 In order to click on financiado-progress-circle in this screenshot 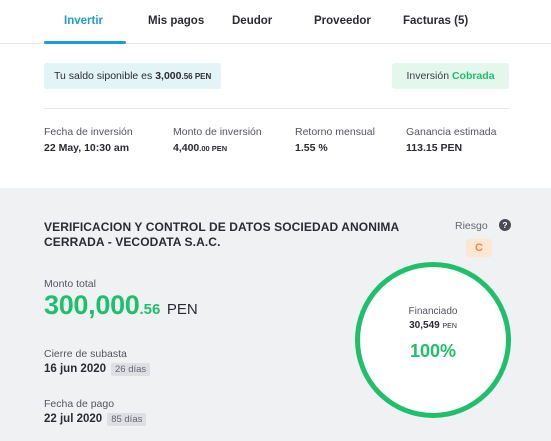, I will do `click(433, 340)`.